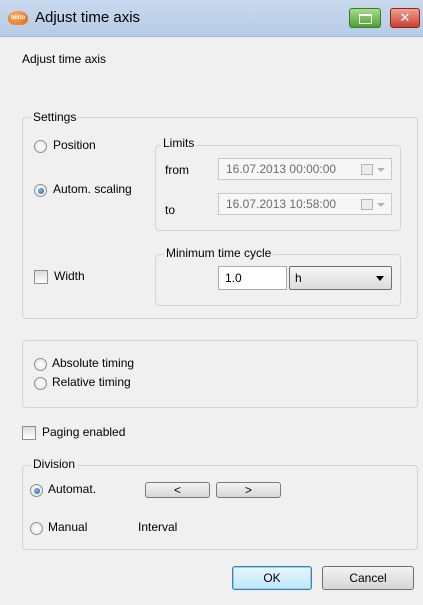 The image size is (423, 605). I want to click on division-group, so click(220, 507).